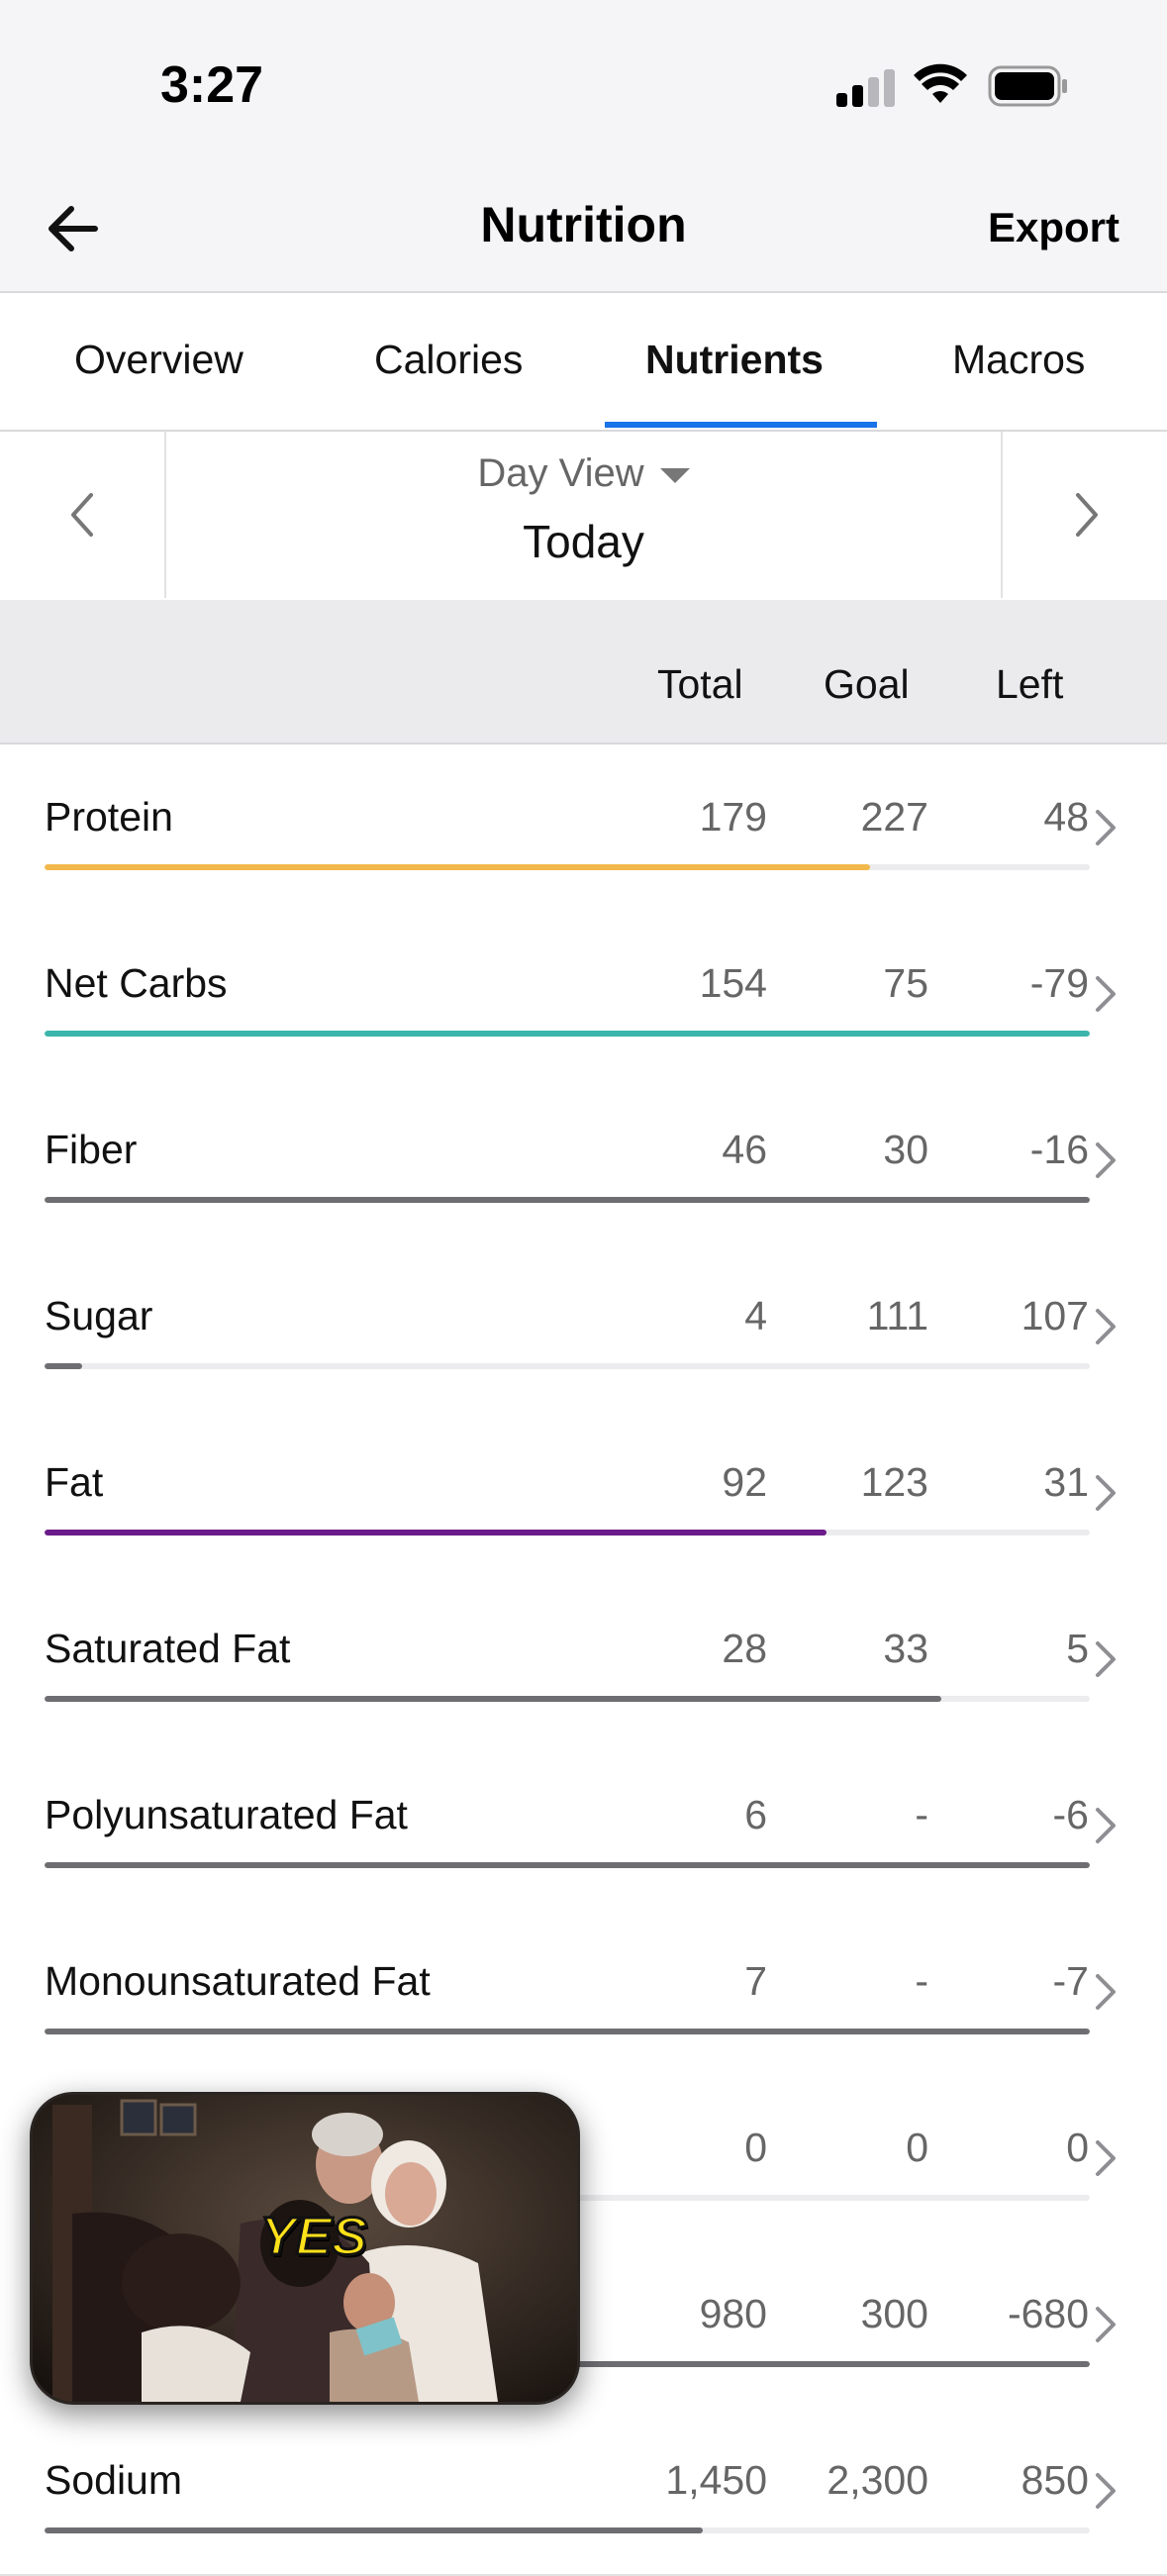 This screenshot has height=2576, width=1167. Describe the element at coordinates (867, 684) in the screenshot. I see `column-header-goal: Goal` at that location.